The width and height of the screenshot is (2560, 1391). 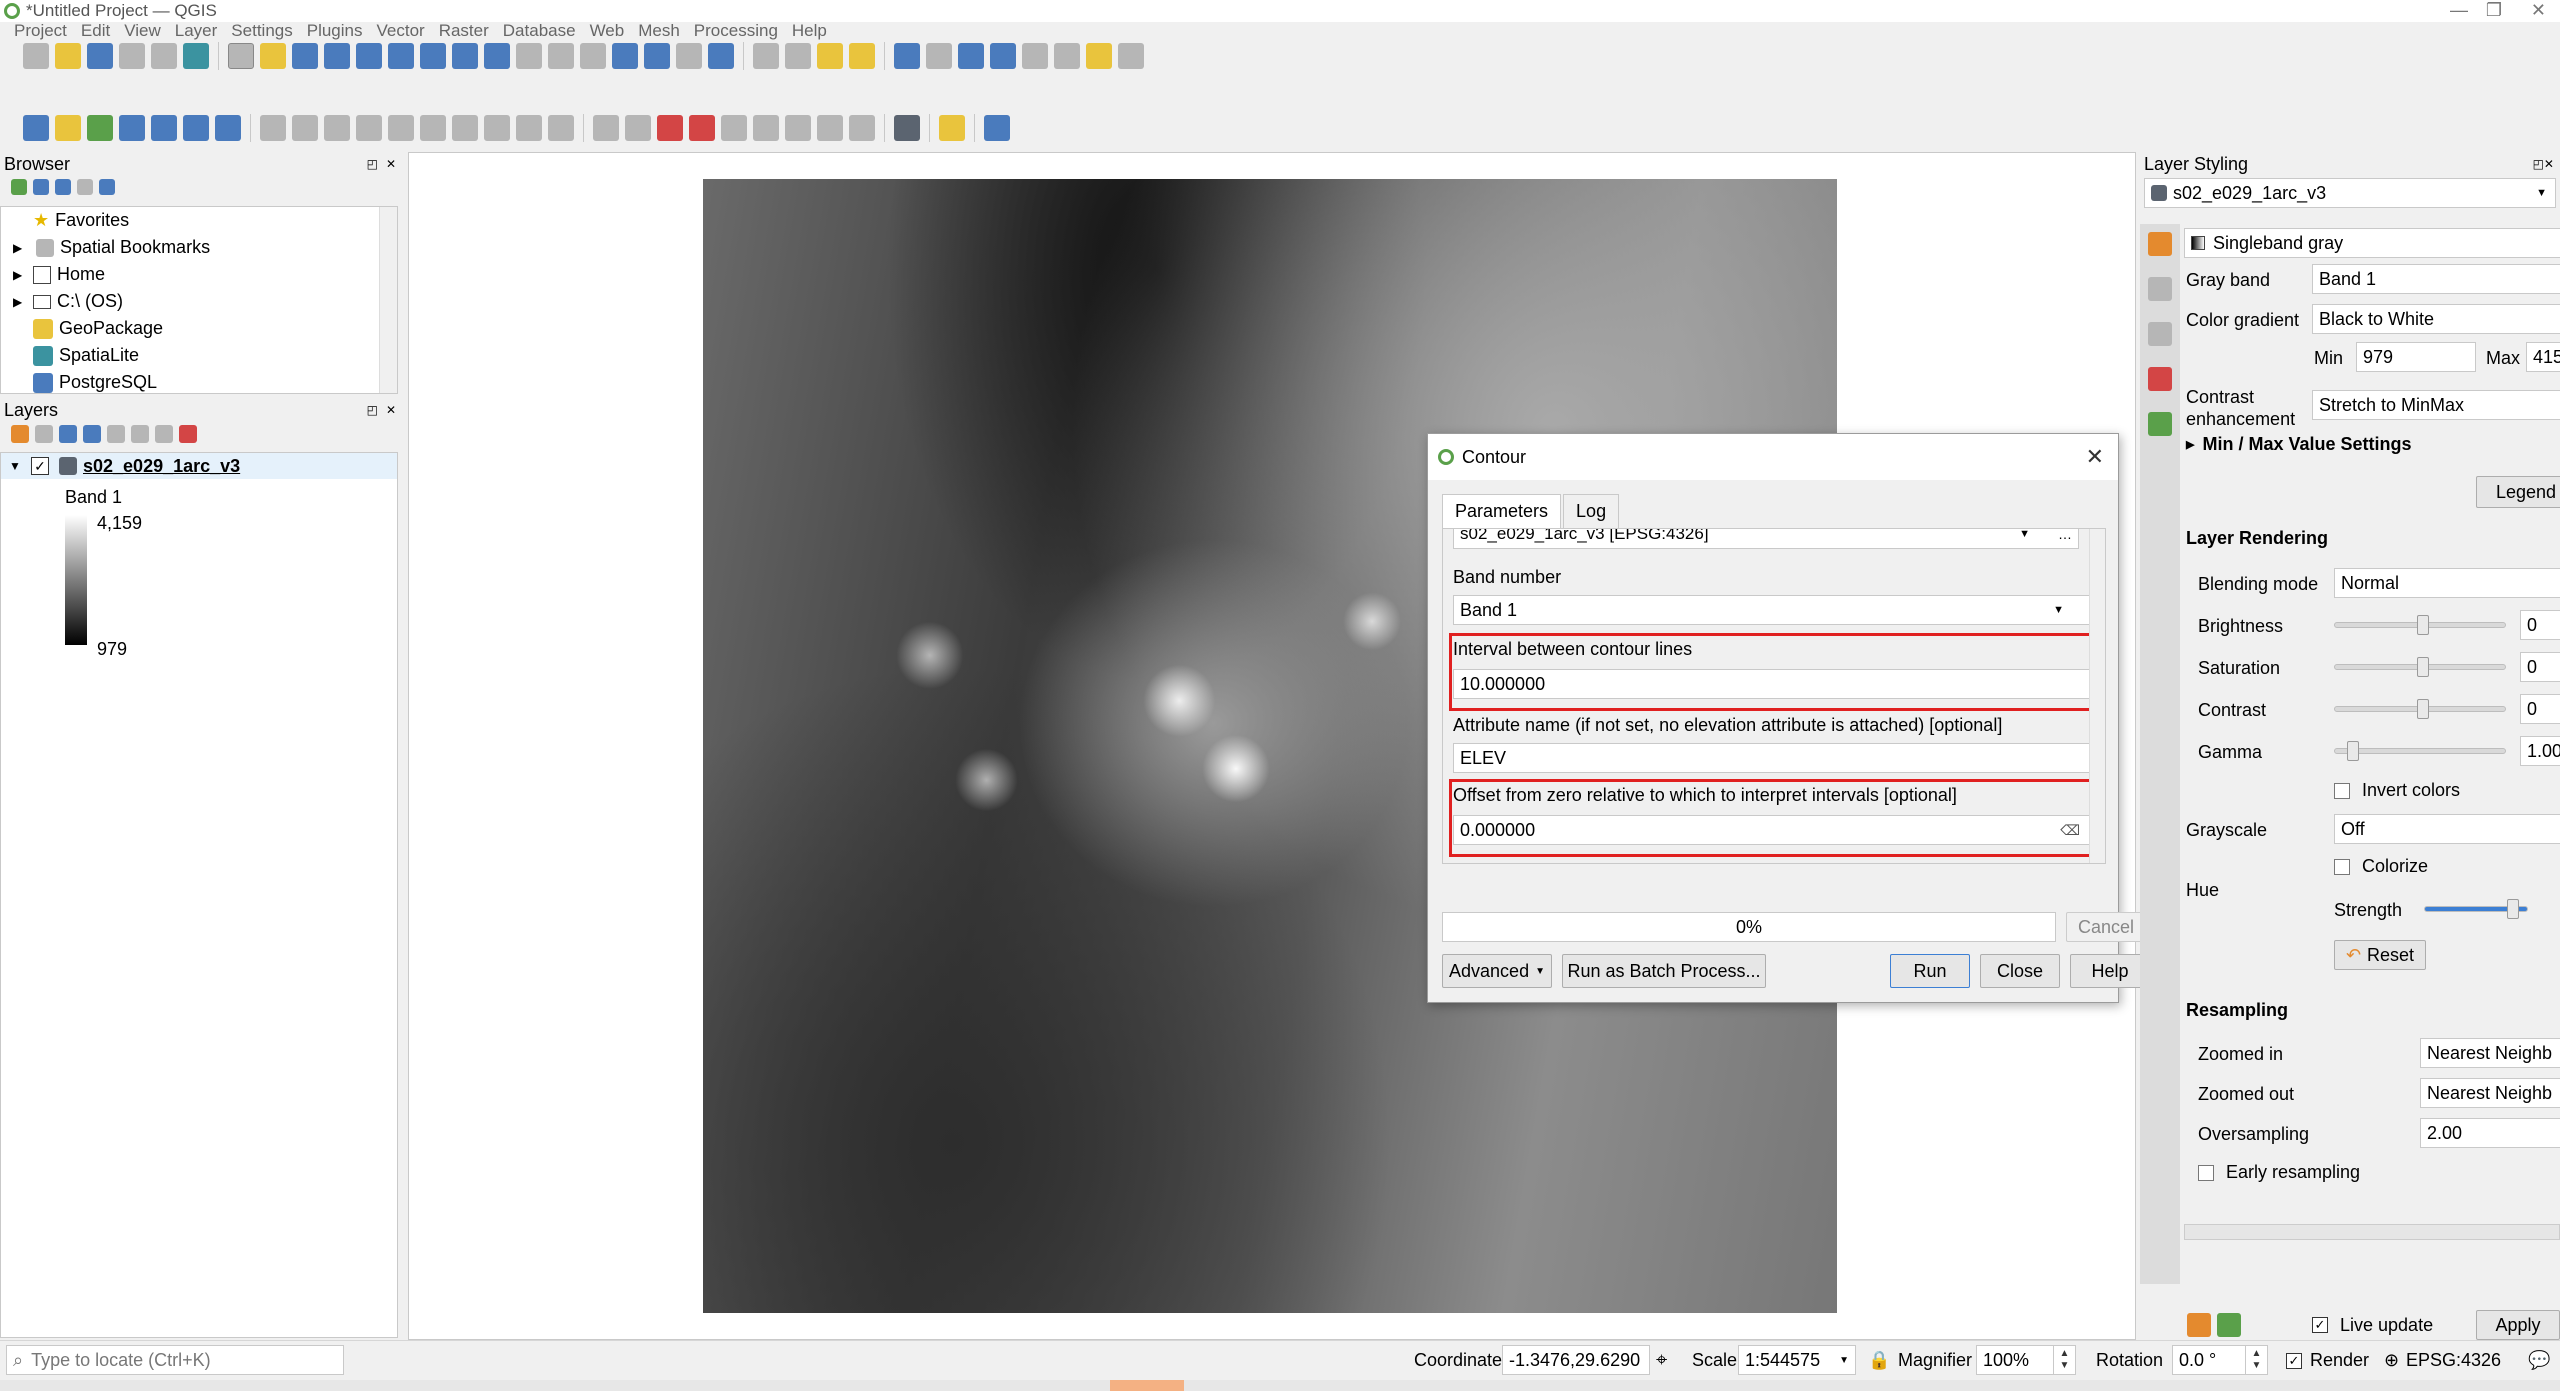 What do you see at coordinates (196, 56) in the screenshot?
I see `style-manager-icon` at bounding box center [196, 56].